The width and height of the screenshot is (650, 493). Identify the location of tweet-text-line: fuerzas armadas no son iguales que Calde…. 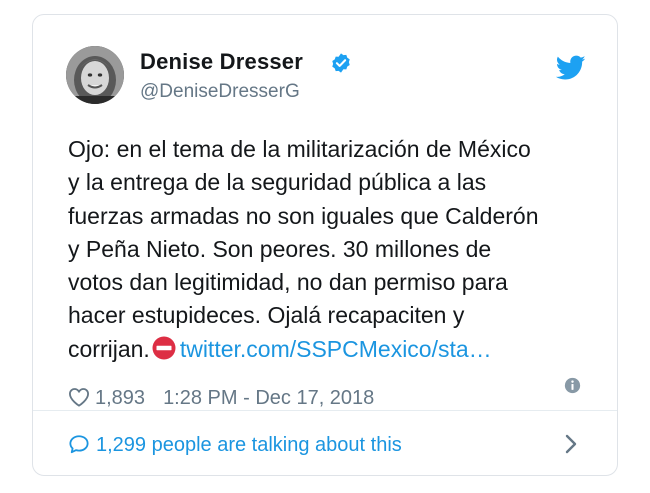
(303, 215).